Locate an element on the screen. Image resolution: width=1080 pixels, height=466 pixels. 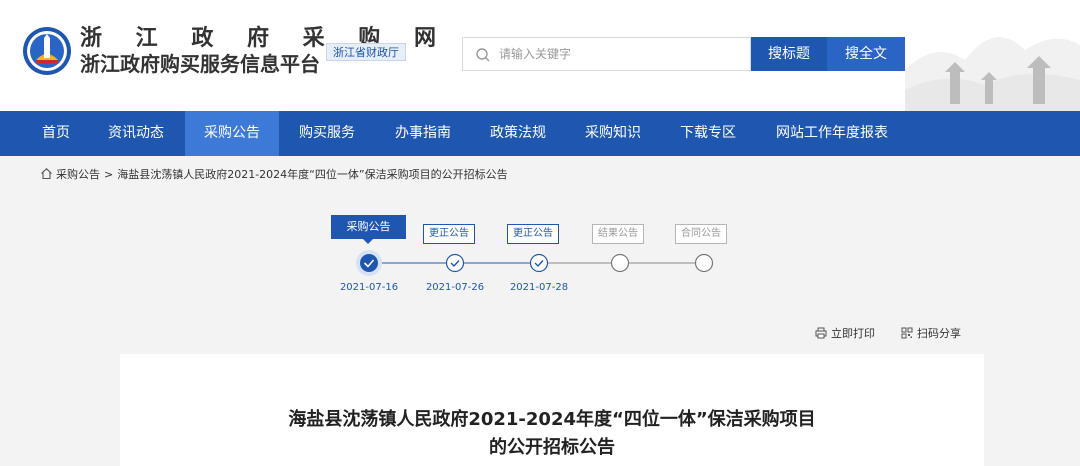
step-label-result: 结果公告 is located at coordinates (618, 234).